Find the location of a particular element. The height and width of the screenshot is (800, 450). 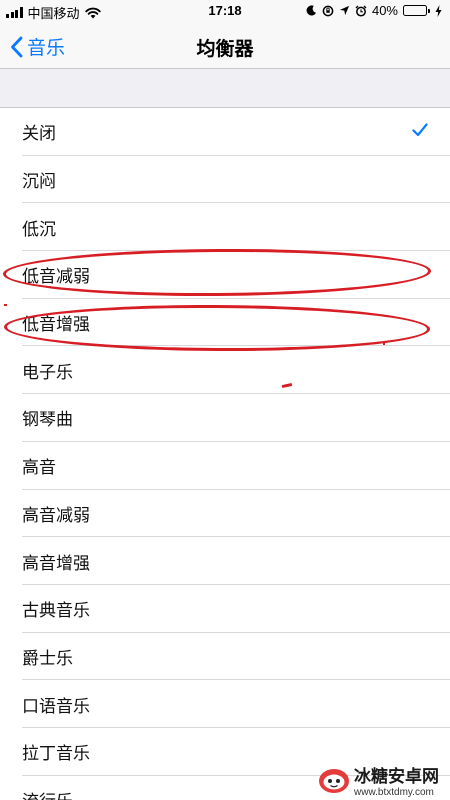

list-item-label: 沉闷 is located at coordinates (39, 182).